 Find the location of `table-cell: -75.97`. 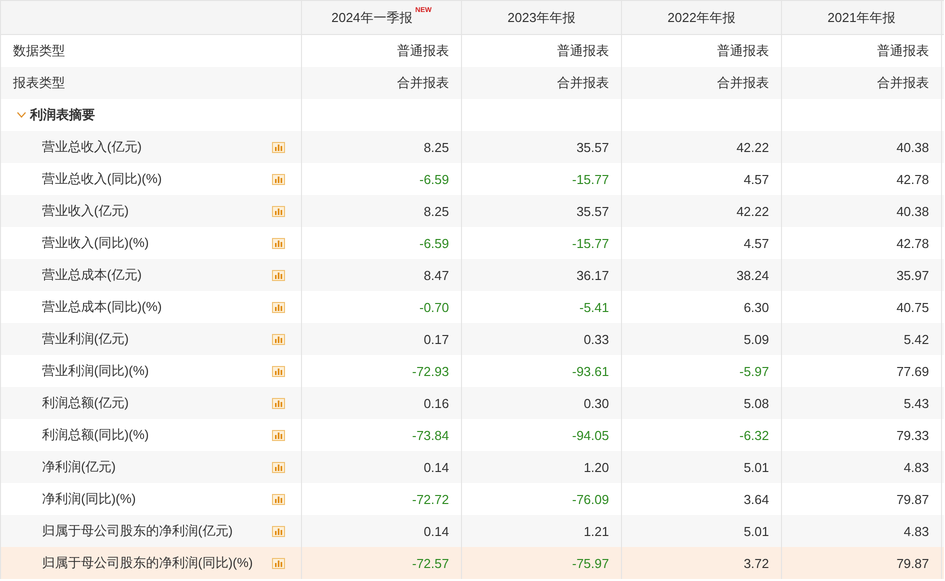

table-cell: -75.97 is located at coordinates (590, 563).